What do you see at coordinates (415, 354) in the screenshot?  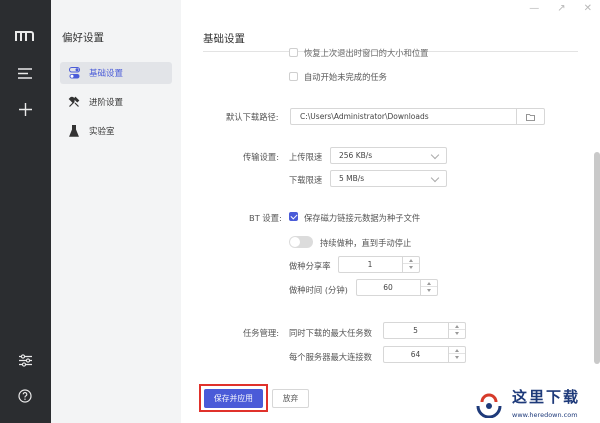 I see `max-connections-value: 64` at bounding box center [415, 354].